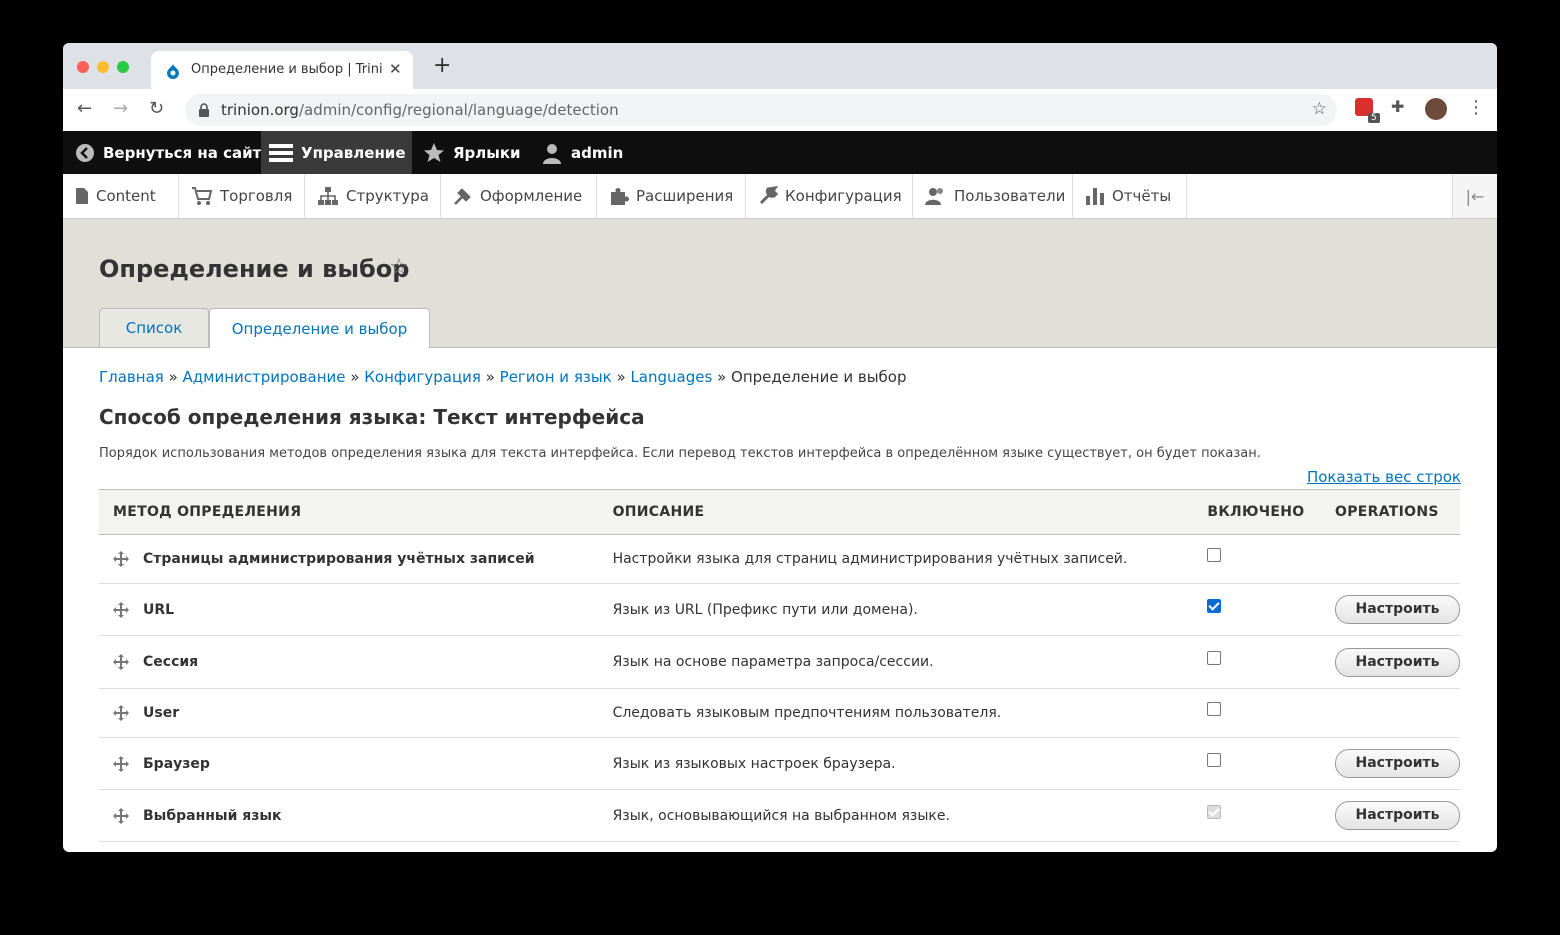  Describe the element at coordinates (204, 110) in the screenshot. I see `lock-icon` at that location.